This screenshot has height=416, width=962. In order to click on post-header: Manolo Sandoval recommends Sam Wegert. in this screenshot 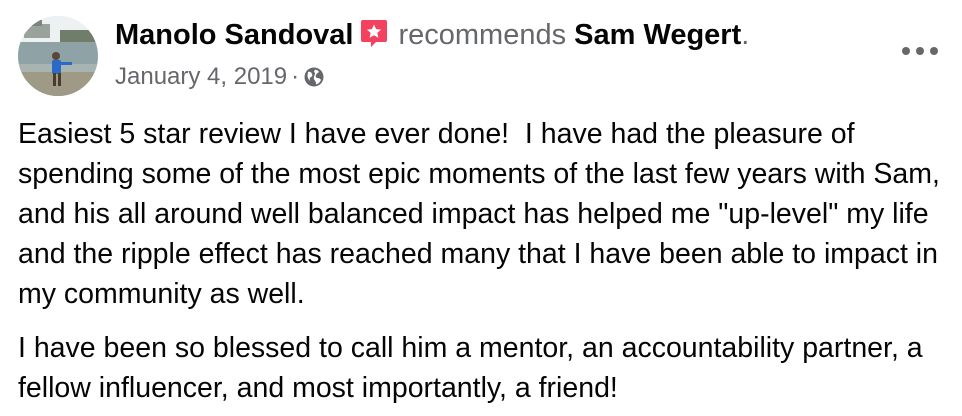, I will do `click(432, 35)`.